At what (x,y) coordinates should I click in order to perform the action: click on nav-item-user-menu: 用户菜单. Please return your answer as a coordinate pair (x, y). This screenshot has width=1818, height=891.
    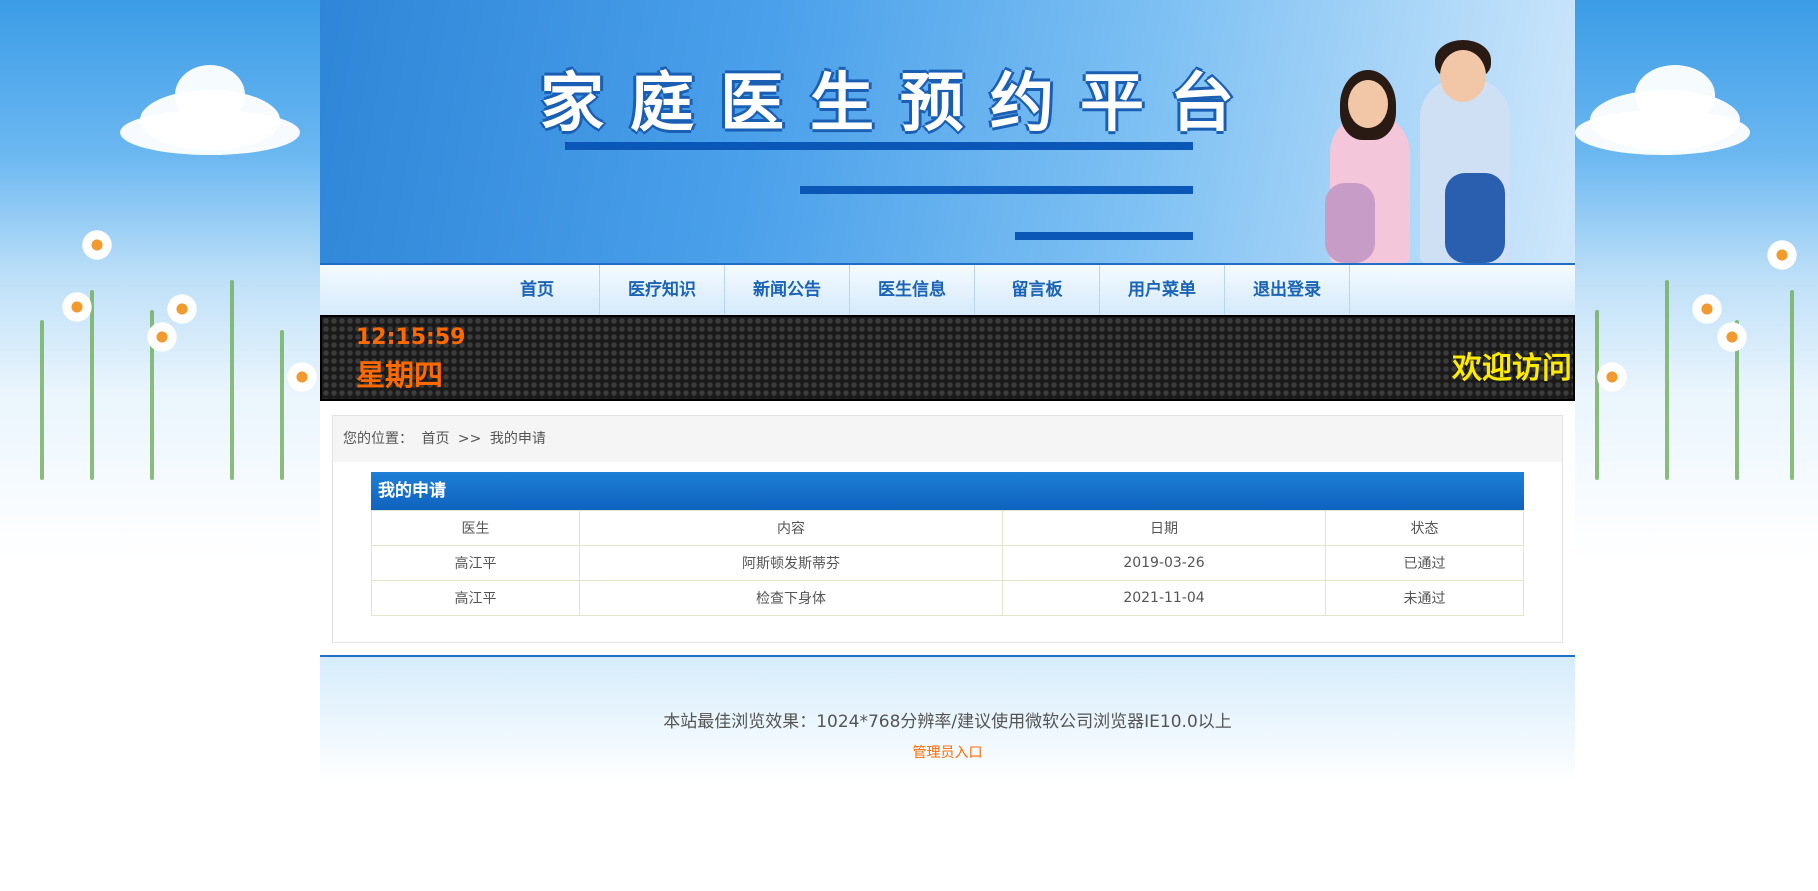
    Looking at the image, I should click on (1162, 290).